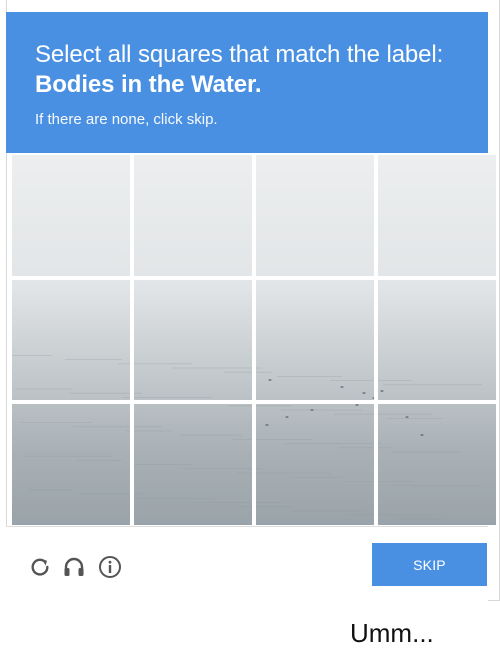  Describe the element at coordinates (126, 119) in the screenshot. I see `prompt-hint: If there are none, click skip.` at that location.